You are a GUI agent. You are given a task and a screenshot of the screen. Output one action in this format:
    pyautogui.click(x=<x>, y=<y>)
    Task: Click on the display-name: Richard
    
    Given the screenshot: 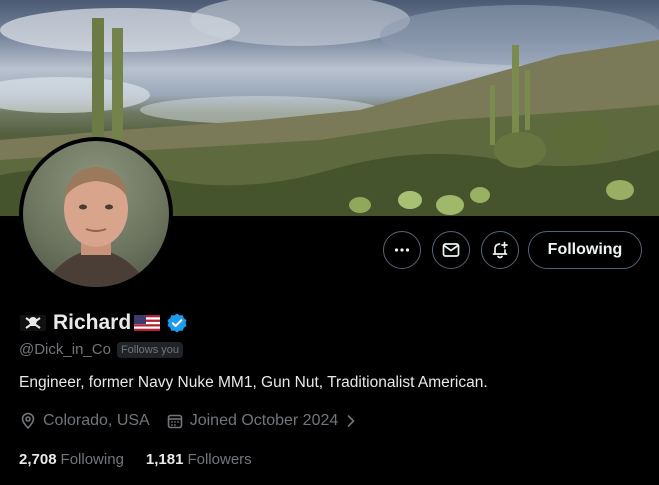 What is the action you would take?
    pyautogui.click(x=92, y=322)
    